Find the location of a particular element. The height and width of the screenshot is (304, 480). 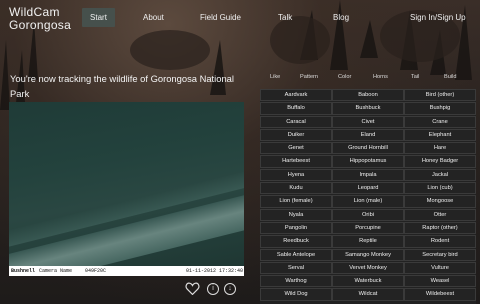

animal-choice: Lion (male) is located at coordinates (368, 201).